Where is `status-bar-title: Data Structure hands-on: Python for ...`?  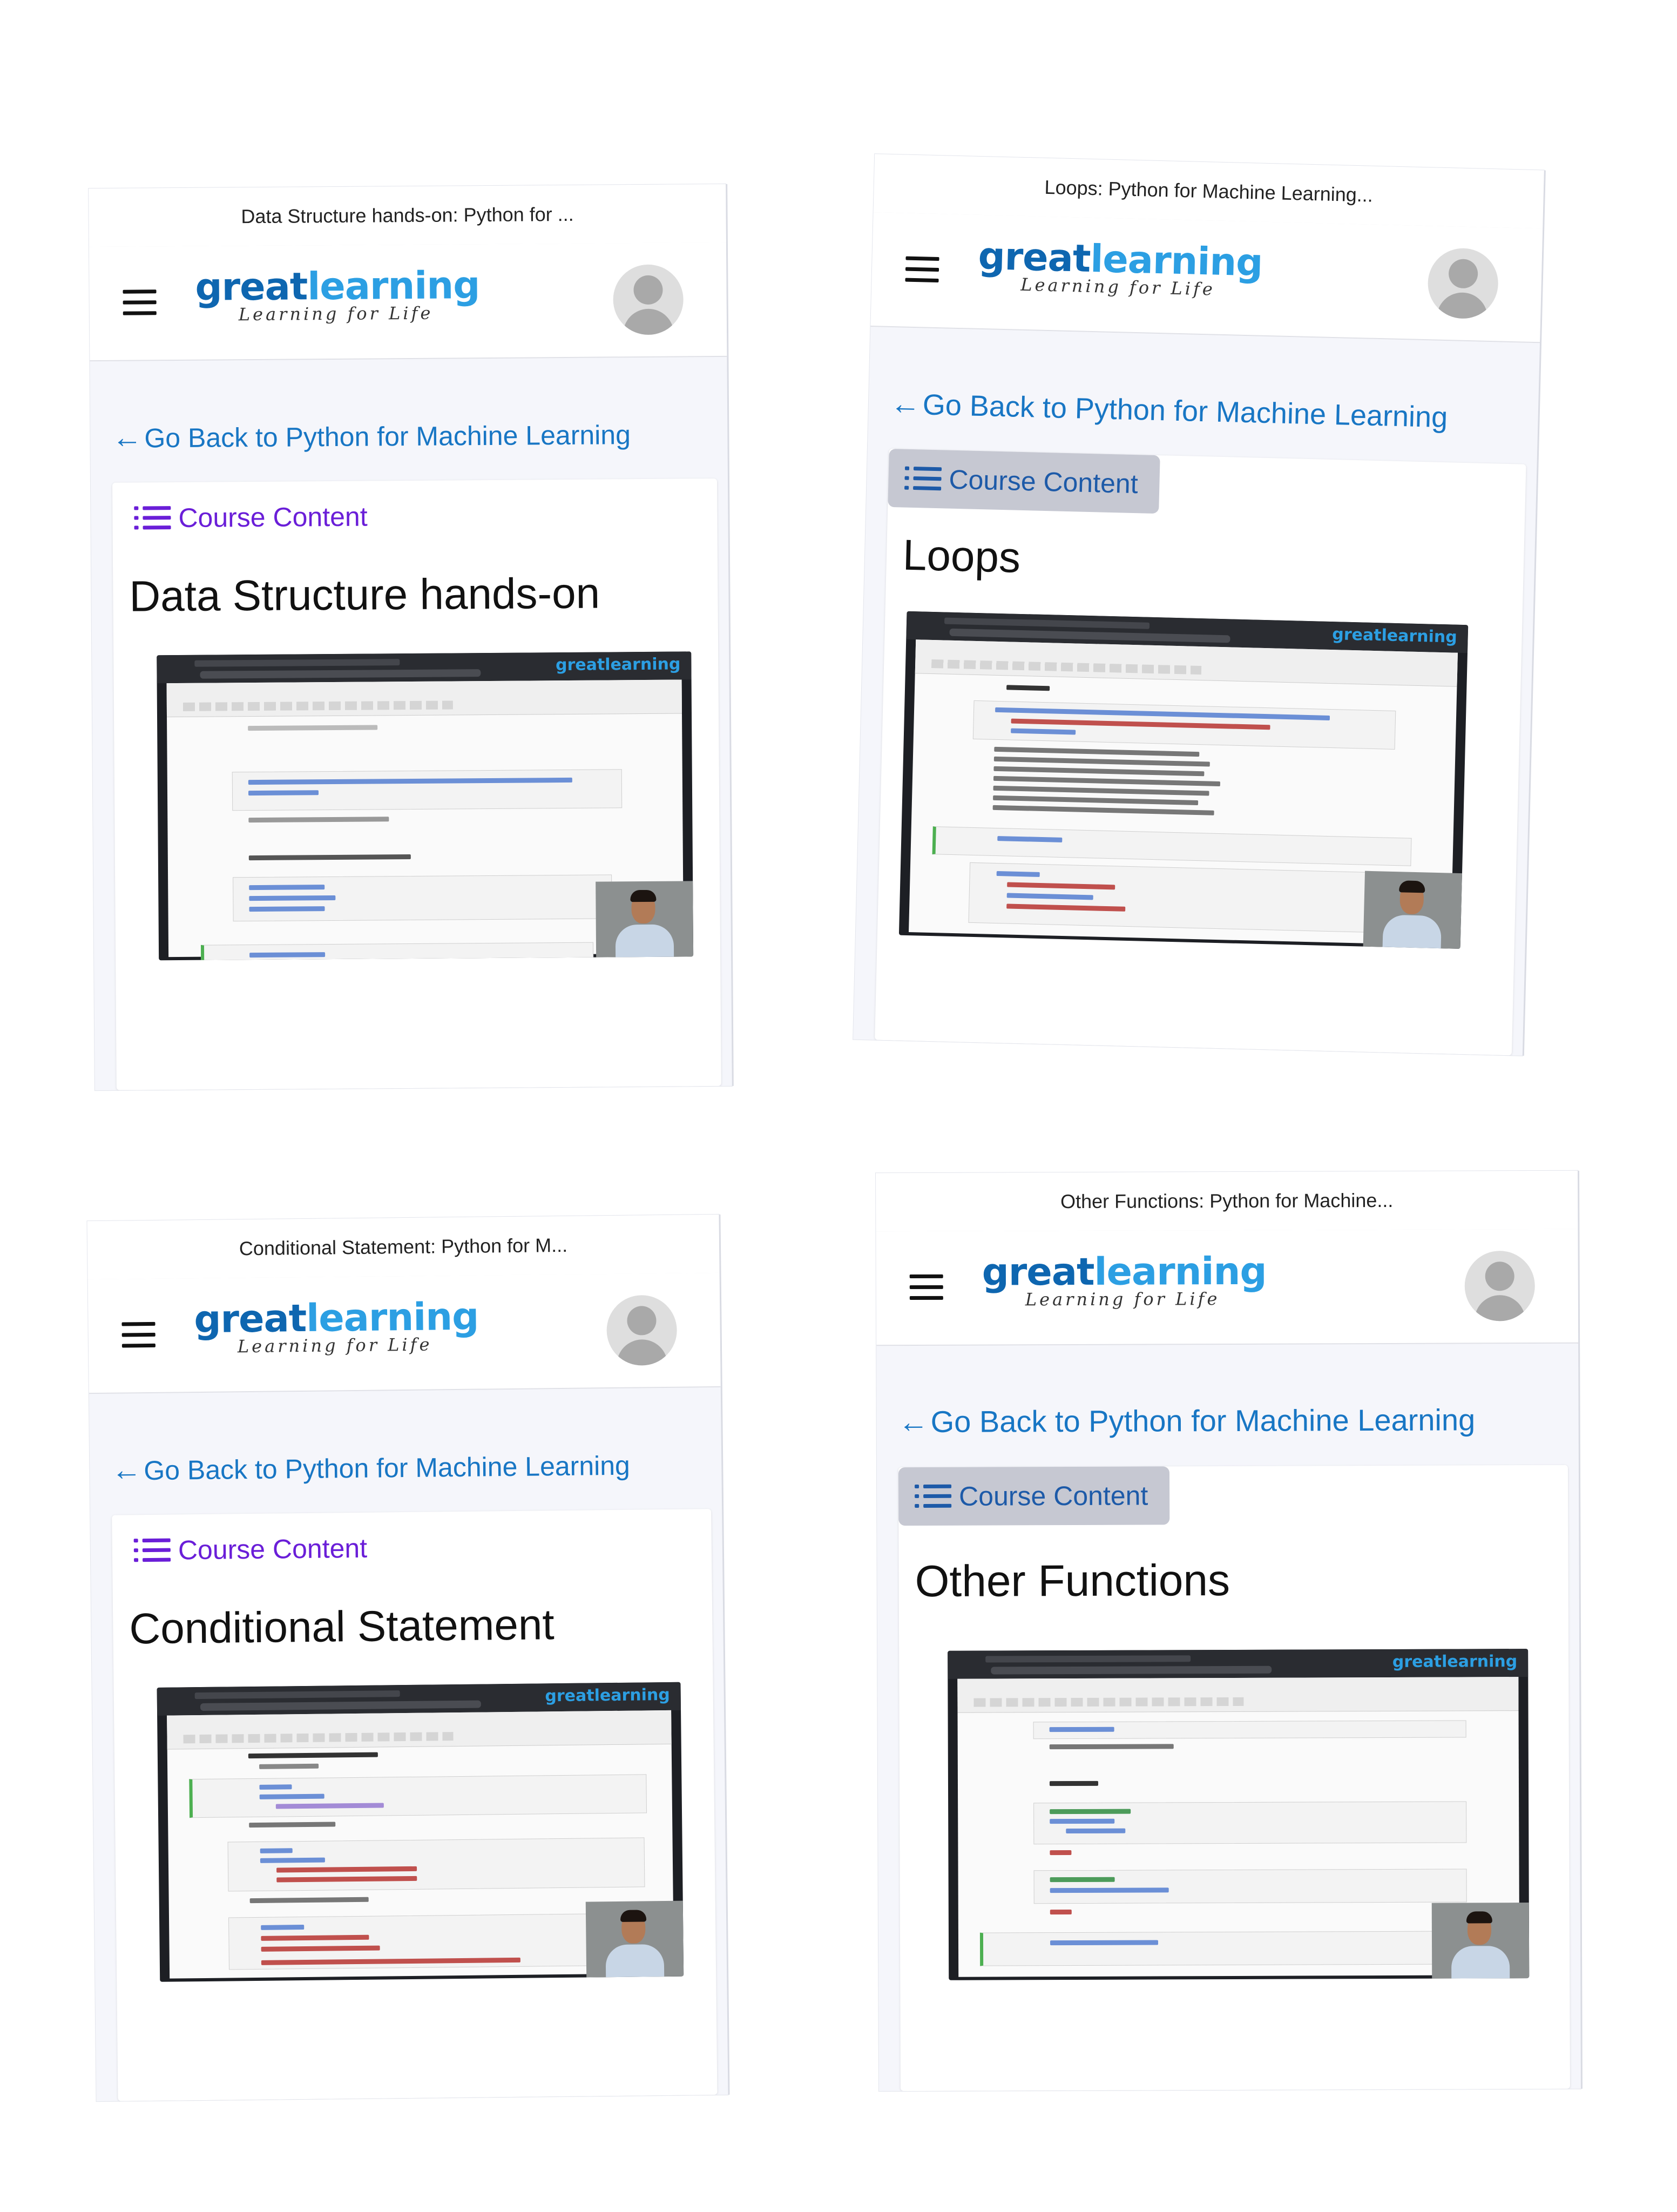 status-bar-title: Data Structure hands-on: Python for ... is located at coordinates (407, 216).